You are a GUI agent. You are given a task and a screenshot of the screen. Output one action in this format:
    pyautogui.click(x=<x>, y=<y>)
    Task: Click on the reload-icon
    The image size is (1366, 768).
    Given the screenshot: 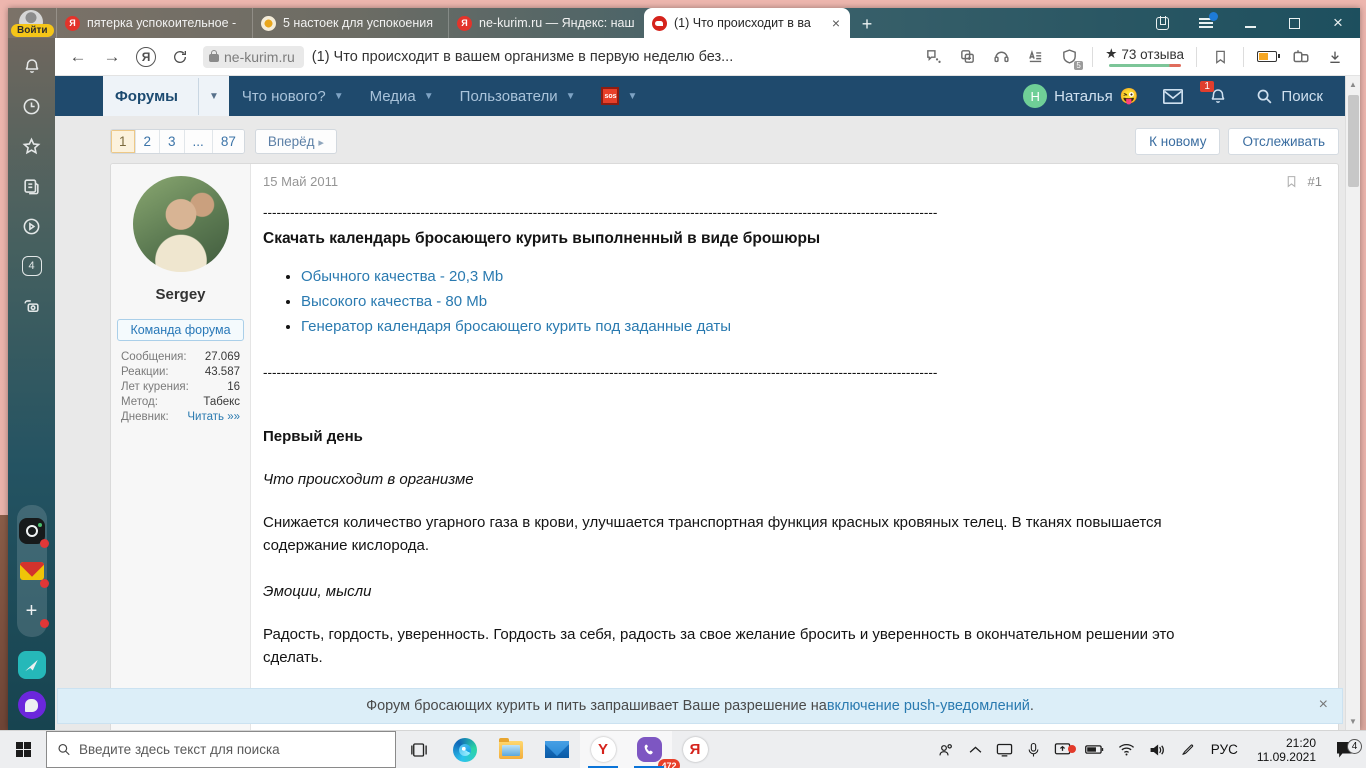 What is the action you would take?
    pyautogui.click(x=180, y=57)
    